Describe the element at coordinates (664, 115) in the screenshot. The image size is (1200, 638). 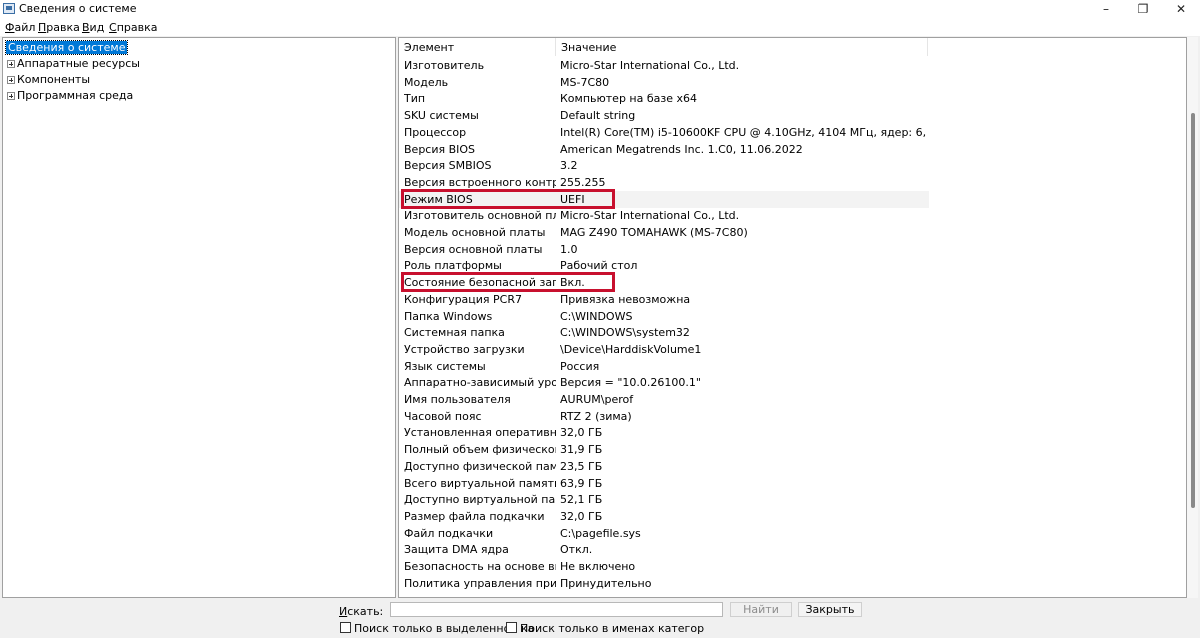
I see `table-row: SKU системы Default string` at that location.